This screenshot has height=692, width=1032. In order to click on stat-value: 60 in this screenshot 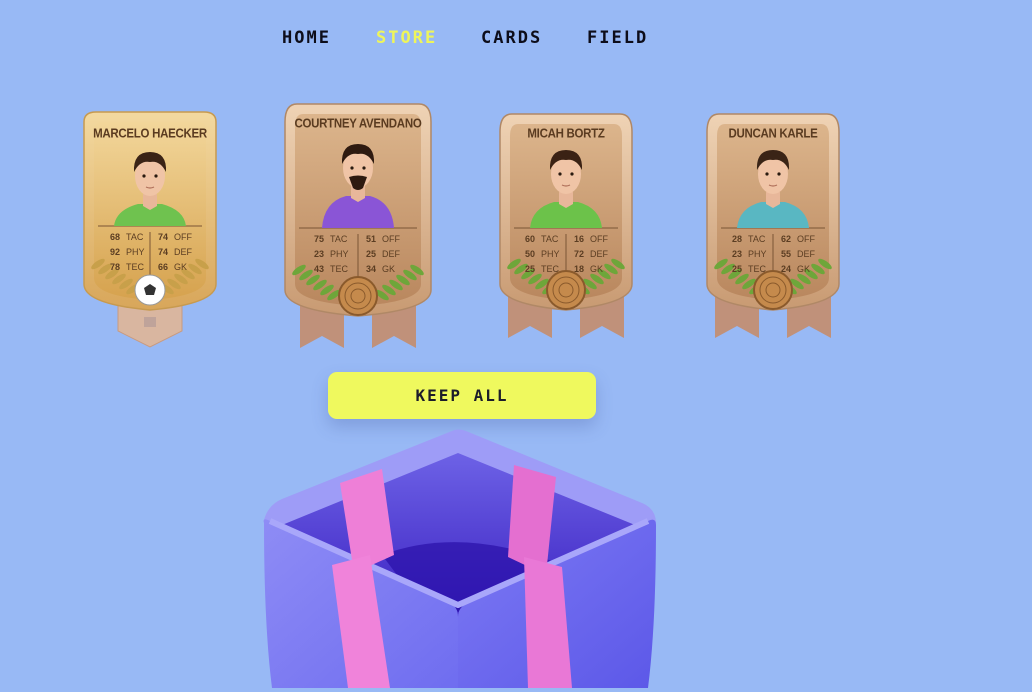, I will do `click(530, 239)`.